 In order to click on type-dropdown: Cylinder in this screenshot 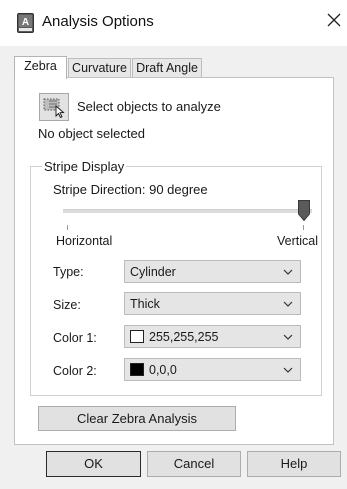, I will do `click(212, 271)`.